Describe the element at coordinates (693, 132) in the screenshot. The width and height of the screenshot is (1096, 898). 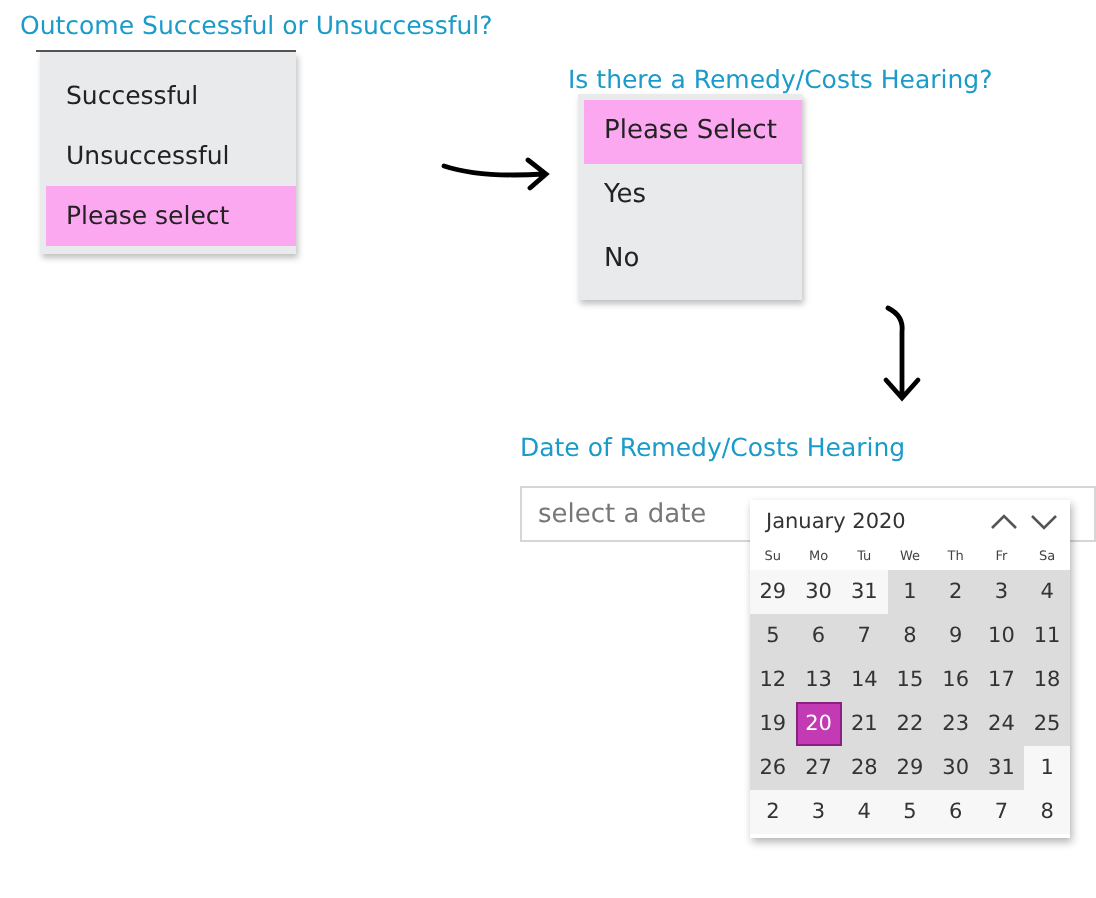
I see `dropdown-option: Please Select` at that location.